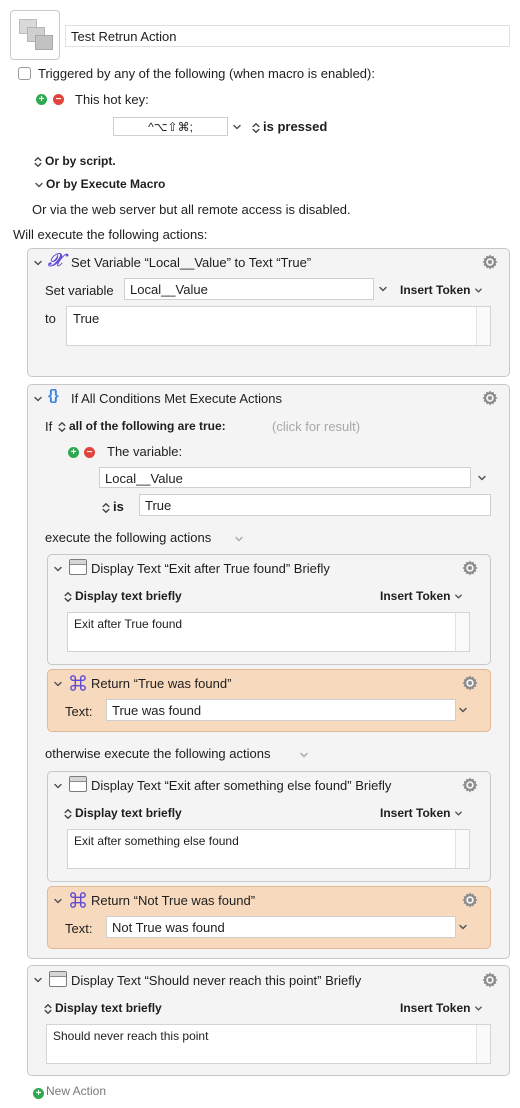  I want to click on condition-value-field: True, so click(315, 505).